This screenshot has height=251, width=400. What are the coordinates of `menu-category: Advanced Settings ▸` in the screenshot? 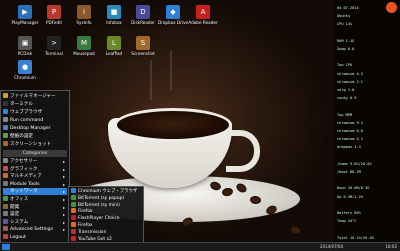 It's located at (35, 229).